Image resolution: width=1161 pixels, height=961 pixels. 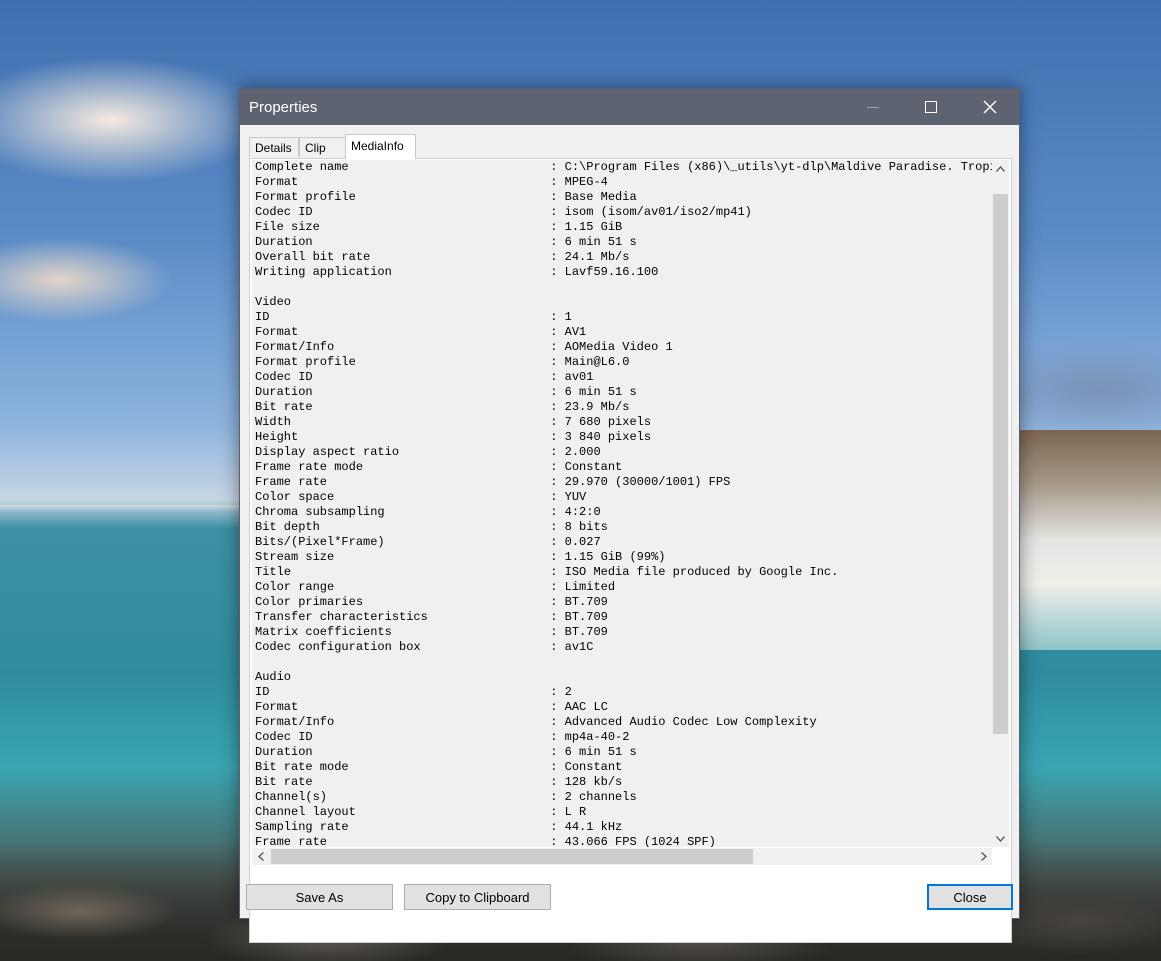 I want to click on chevron-right-icon, so click(x=983, y=856).